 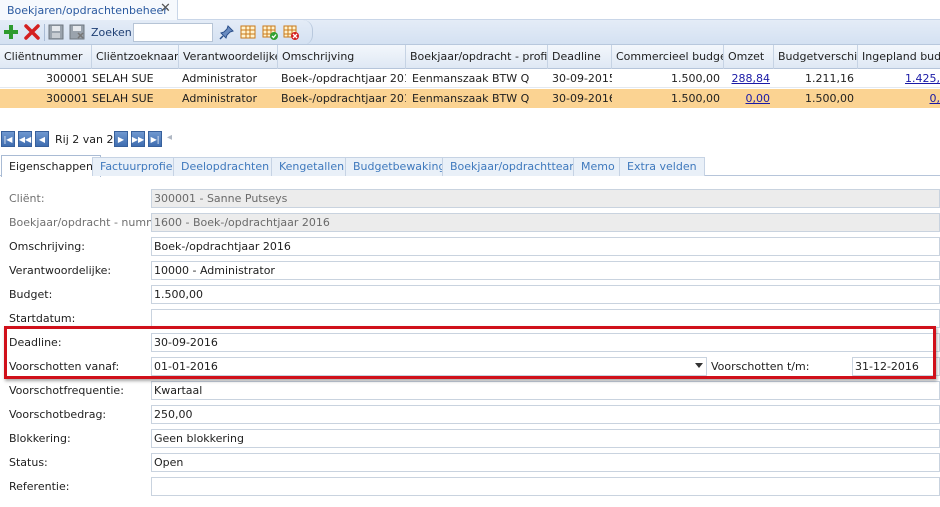 I want to click on deadline-field: 30-09-2016, so click(x=545, y=342).